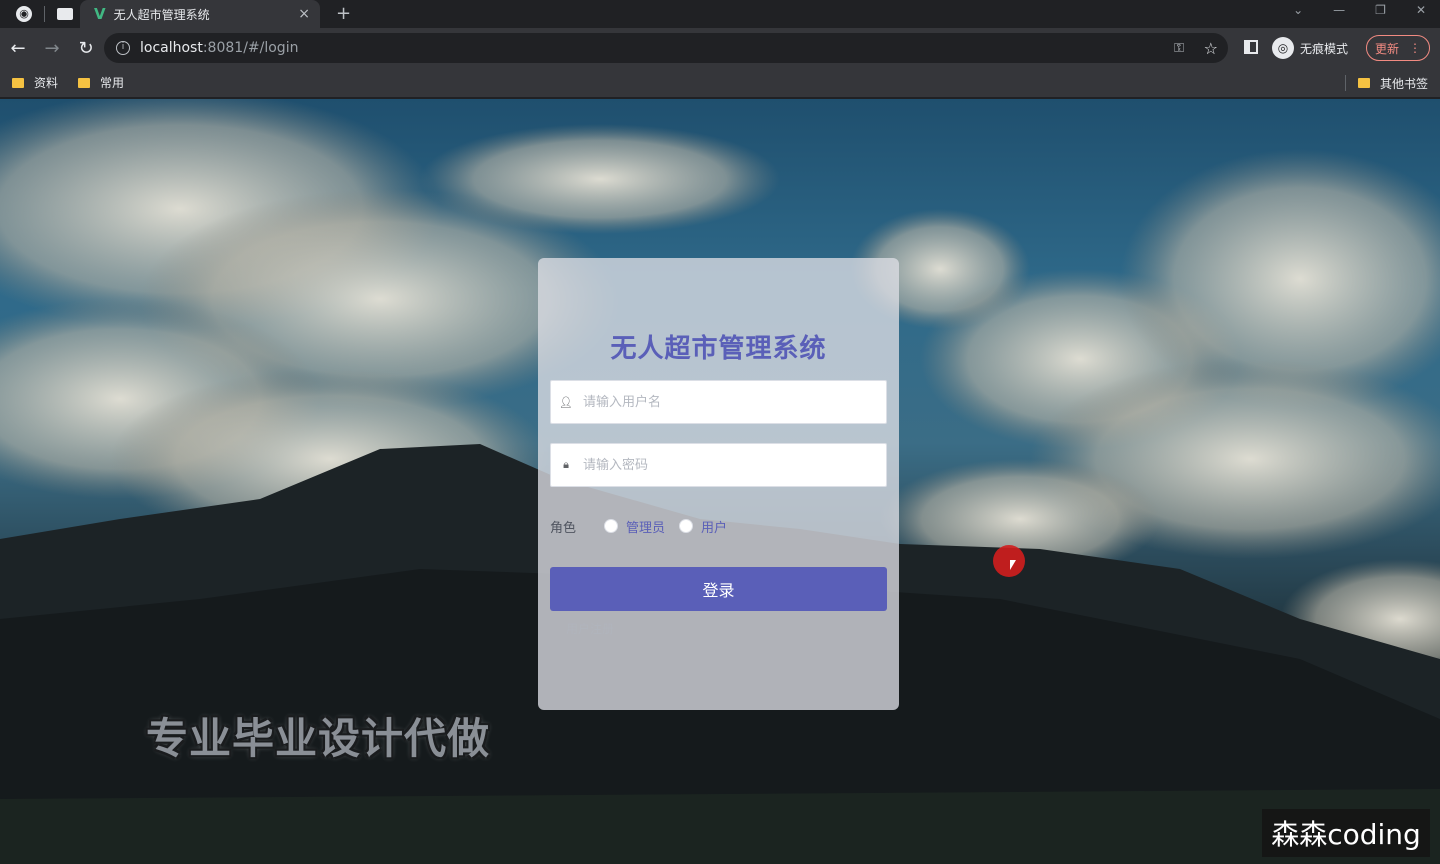 This screenshot has height=864, width=1440. What do you see at coordinates (1339, 10) in the screenshot?
I see `minimize-icon: —` at bounding box center [1339, 10].